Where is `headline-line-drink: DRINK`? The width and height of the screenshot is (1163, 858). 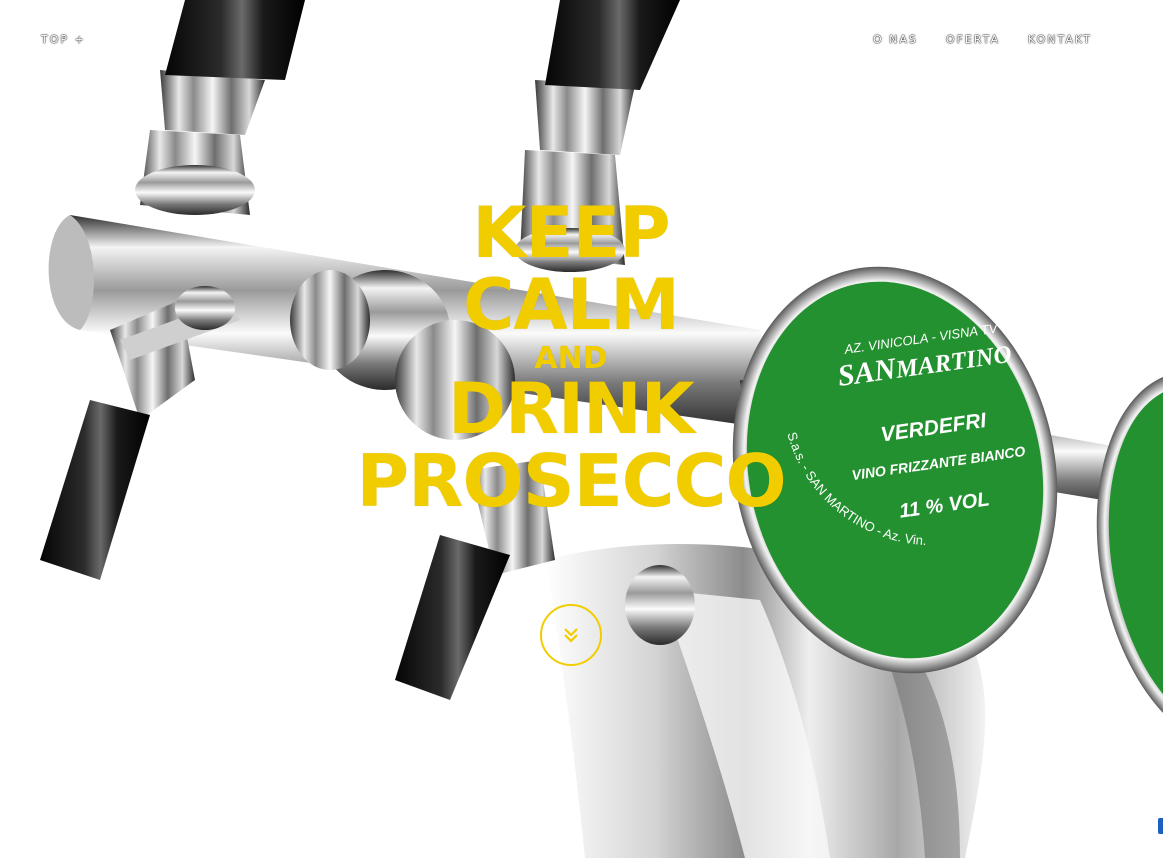
headline-line-drink: DRINK is located at coordinates (571, 409).